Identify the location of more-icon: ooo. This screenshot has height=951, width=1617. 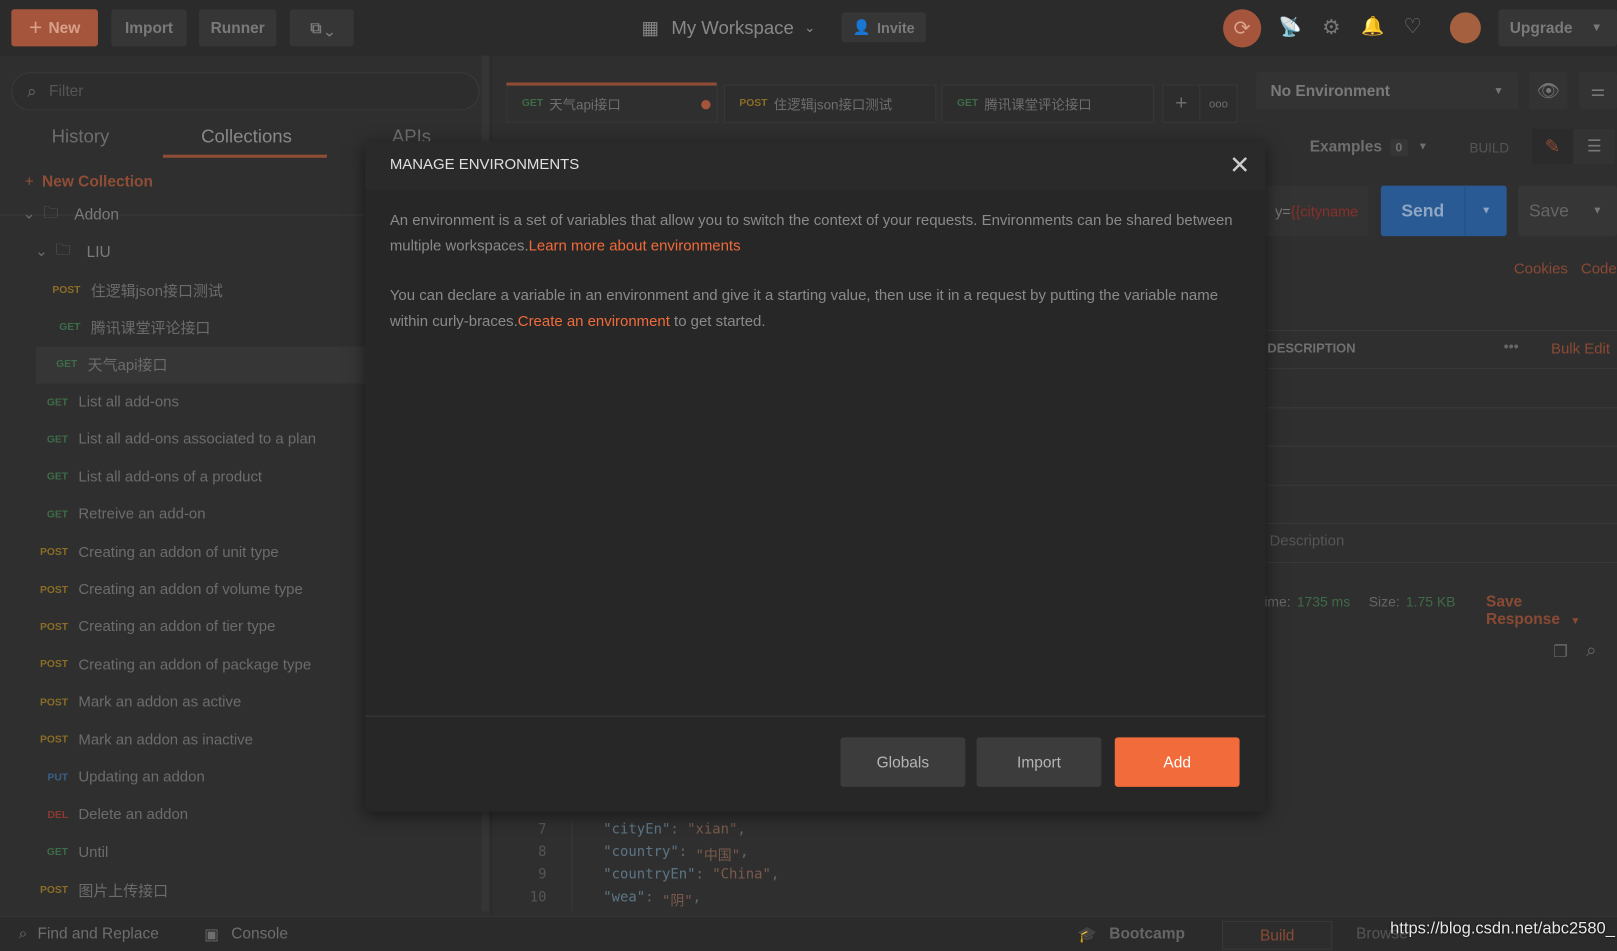
(1218, 103).